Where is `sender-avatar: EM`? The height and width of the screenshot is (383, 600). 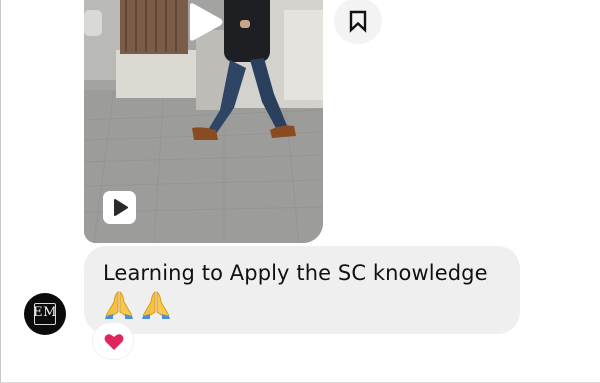 sender-avatar: EM is located at coordinates (45, 314).